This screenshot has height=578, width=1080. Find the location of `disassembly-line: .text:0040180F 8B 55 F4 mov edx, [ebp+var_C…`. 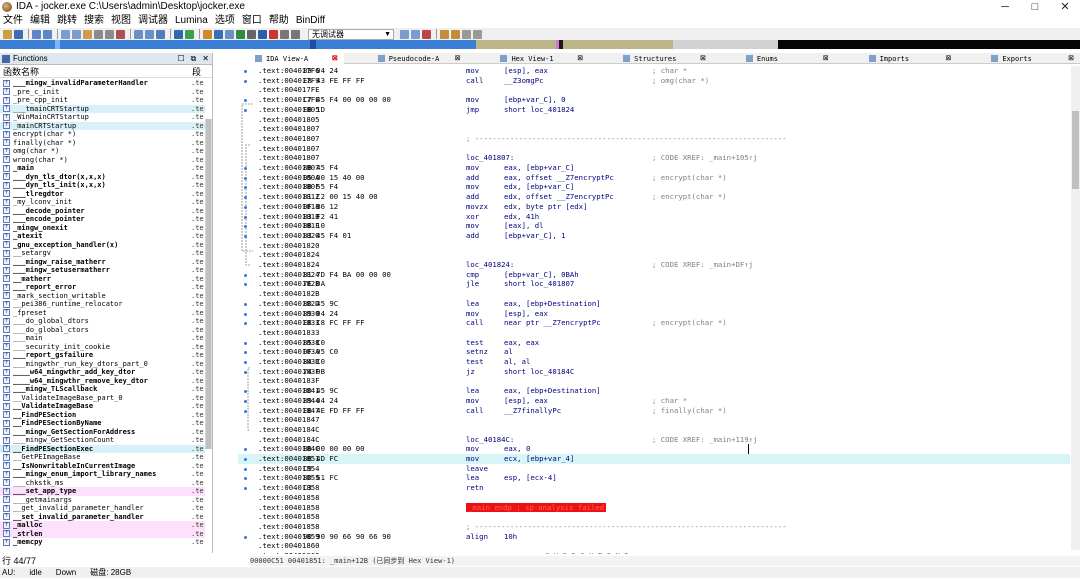

disassembly-line: .text:0040180F 8B 55 F4 mov edx, [ebp+var_C… is located at coordinates (654, 187).